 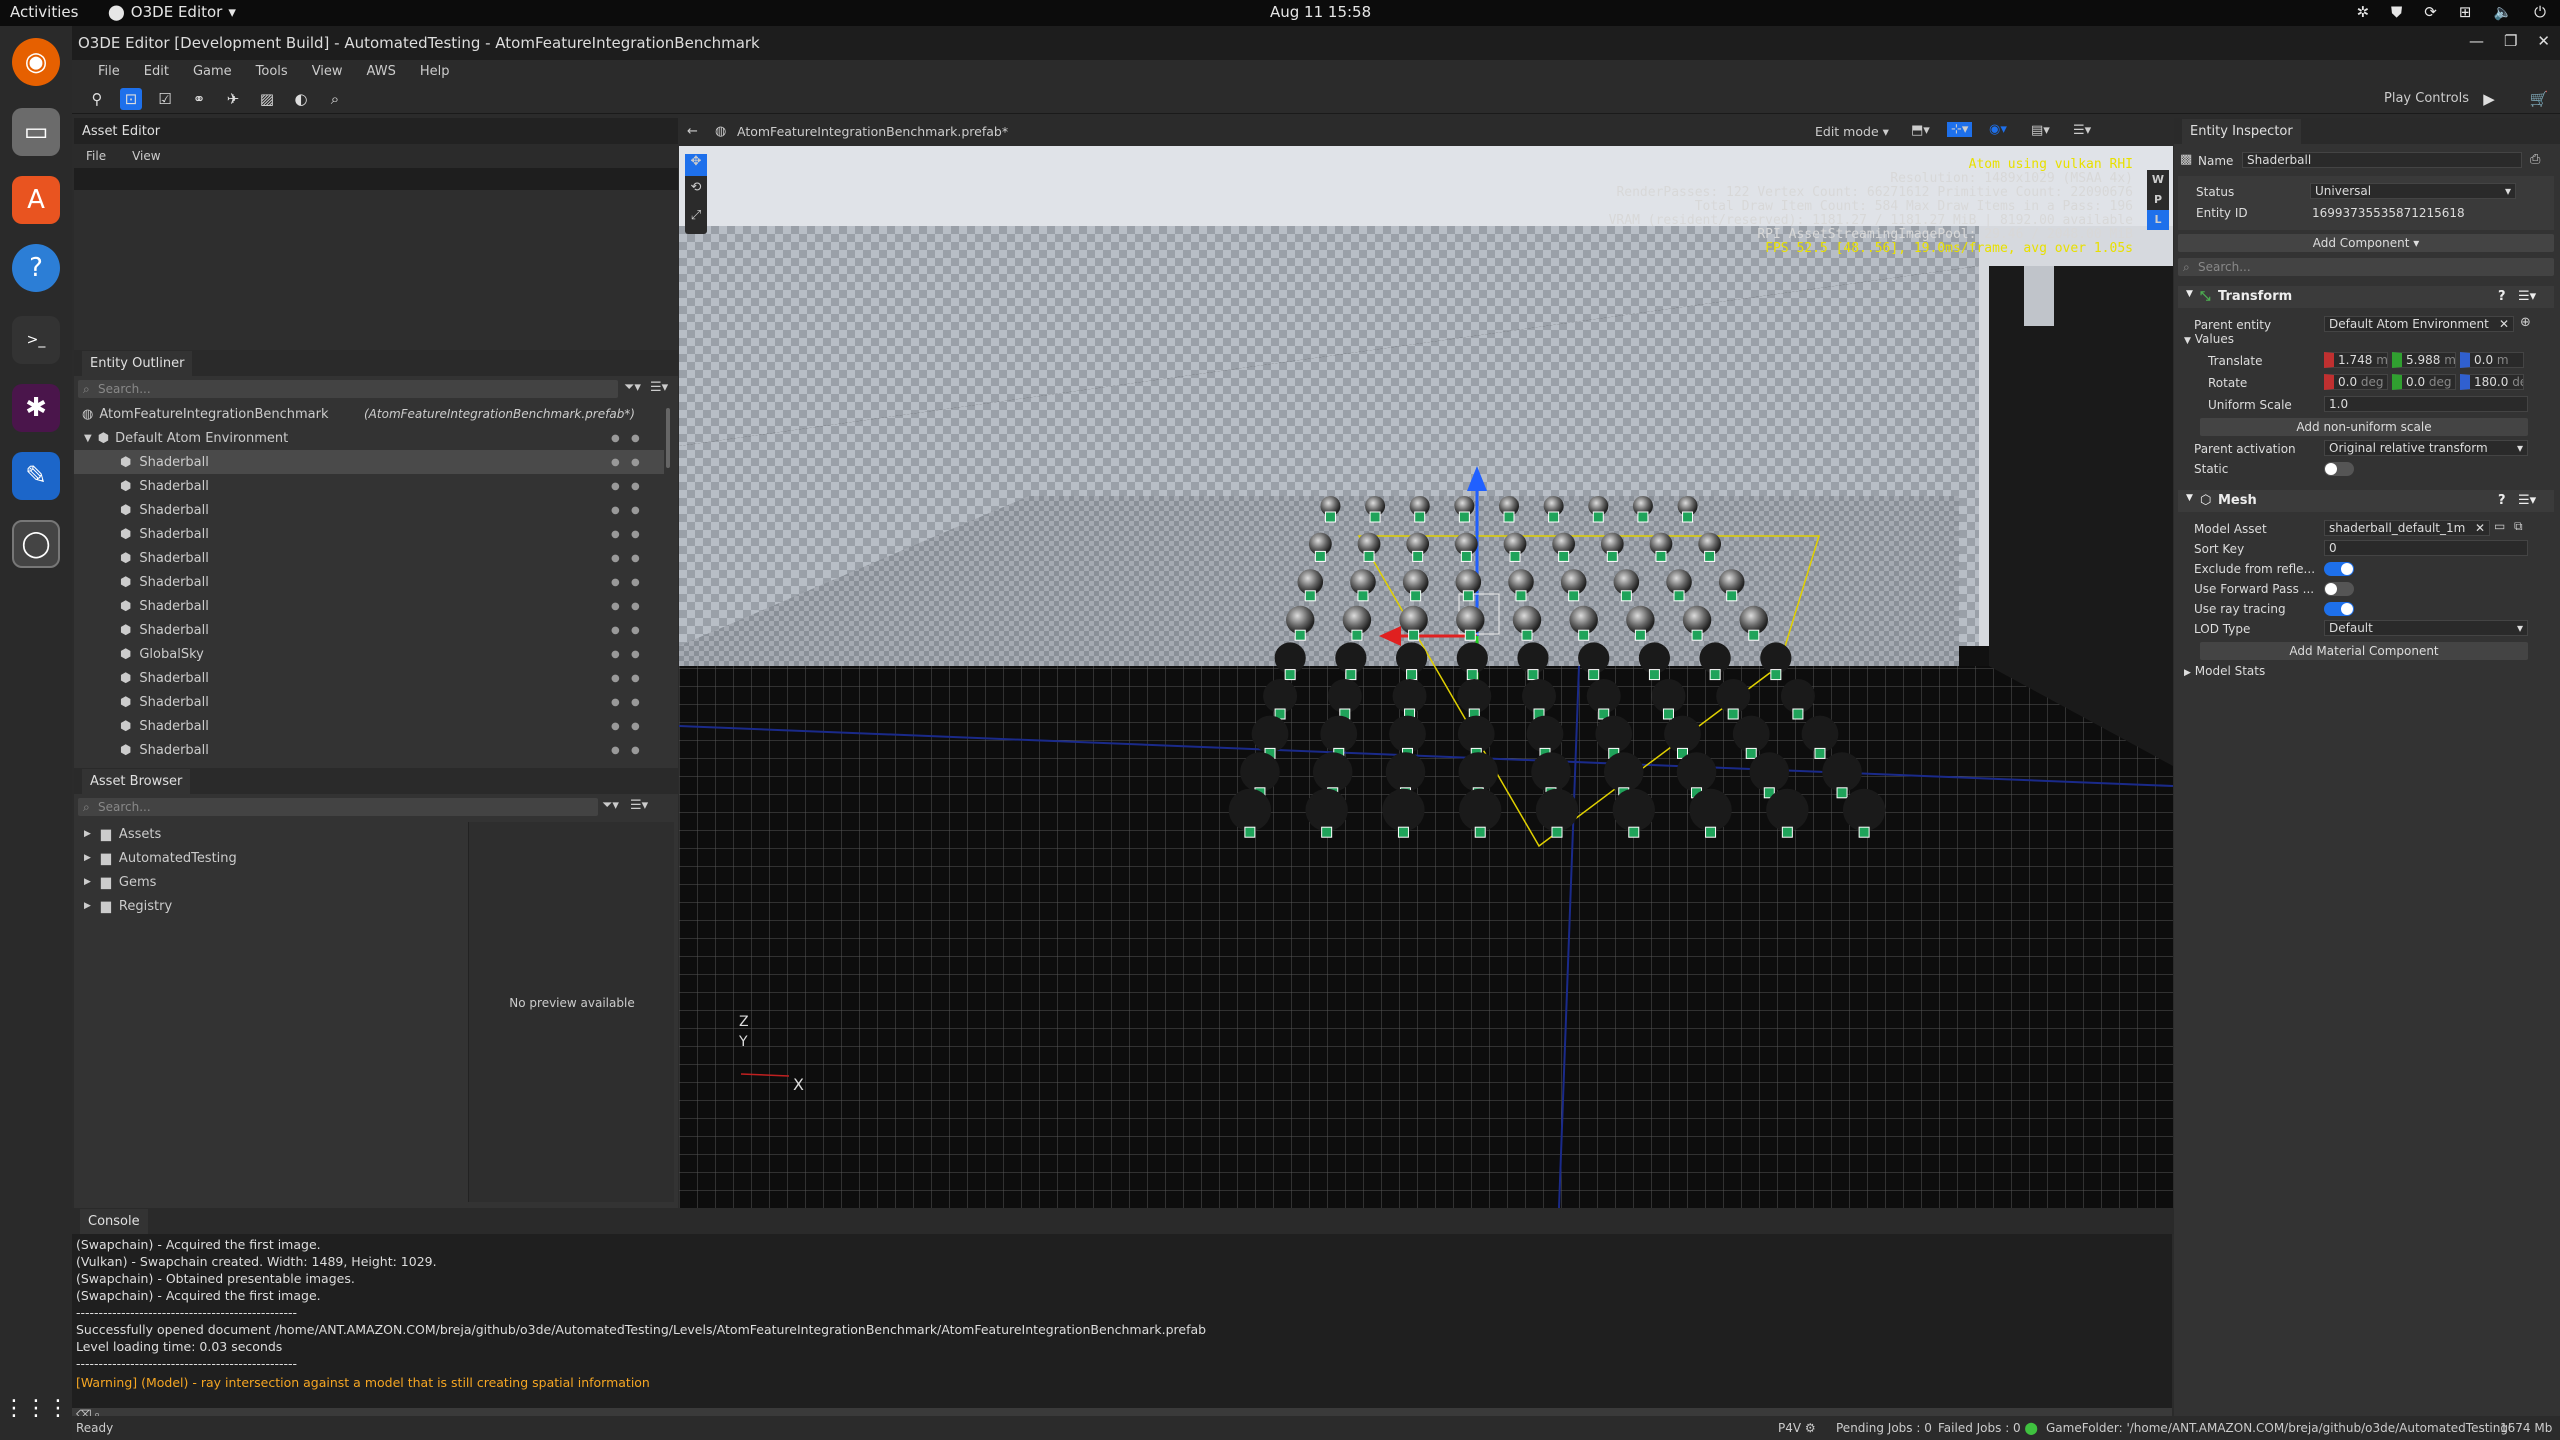 What do you see at coordinates (146, 156) in the screenshot?
I see `asset-editor-menu-view: View` at bounding box center [146, 156].